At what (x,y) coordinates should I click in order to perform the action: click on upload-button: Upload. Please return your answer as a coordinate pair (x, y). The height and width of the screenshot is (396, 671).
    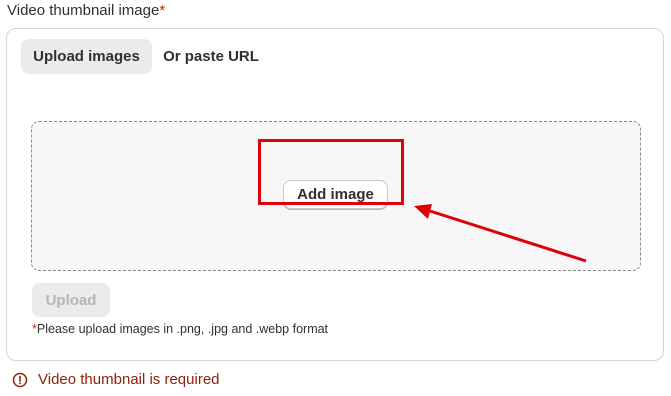
    Looking at the image, I should click on (71, 300).